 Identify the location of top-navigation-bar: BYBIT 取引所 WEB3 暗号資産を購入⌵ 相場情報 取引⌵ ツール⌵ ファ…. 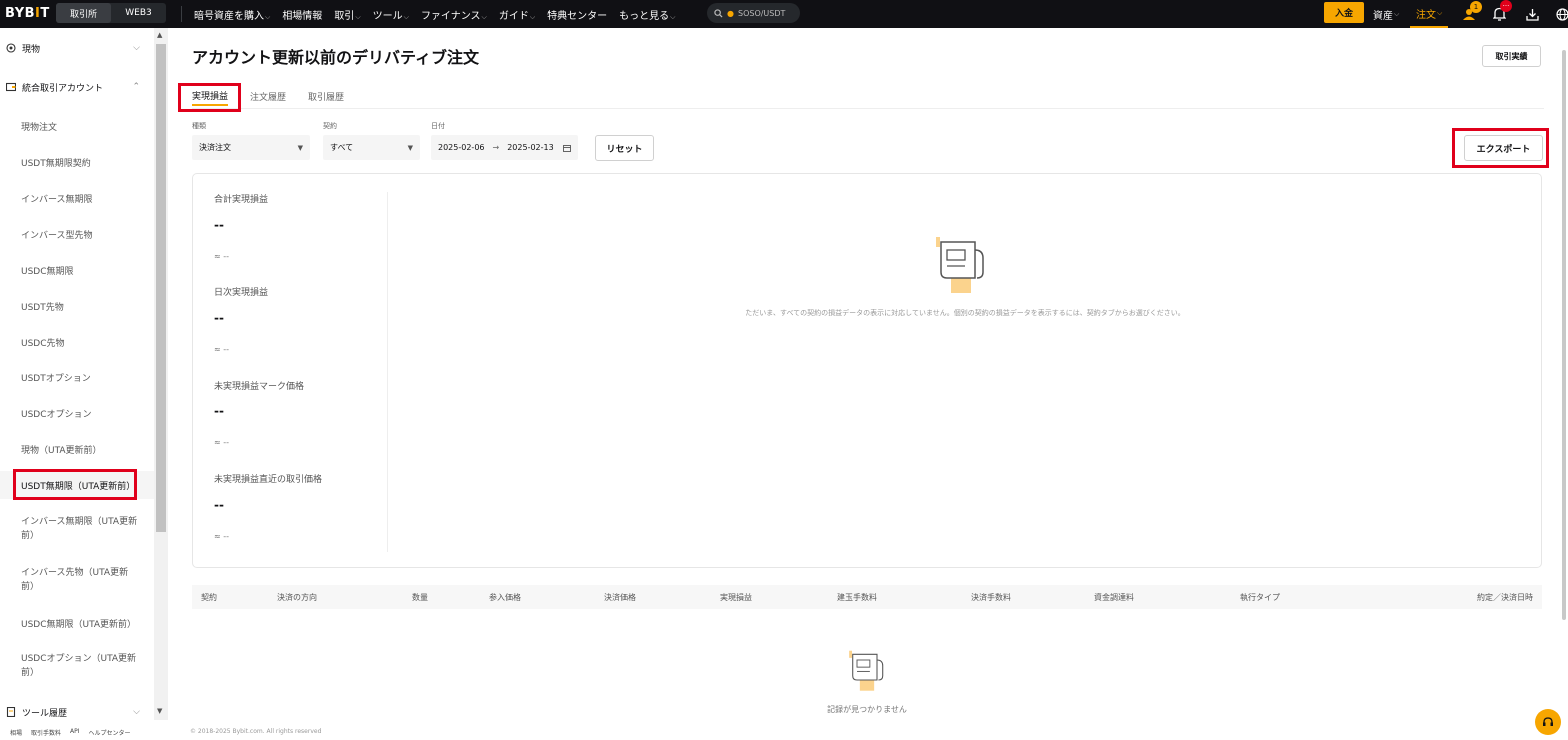
(784, 14).